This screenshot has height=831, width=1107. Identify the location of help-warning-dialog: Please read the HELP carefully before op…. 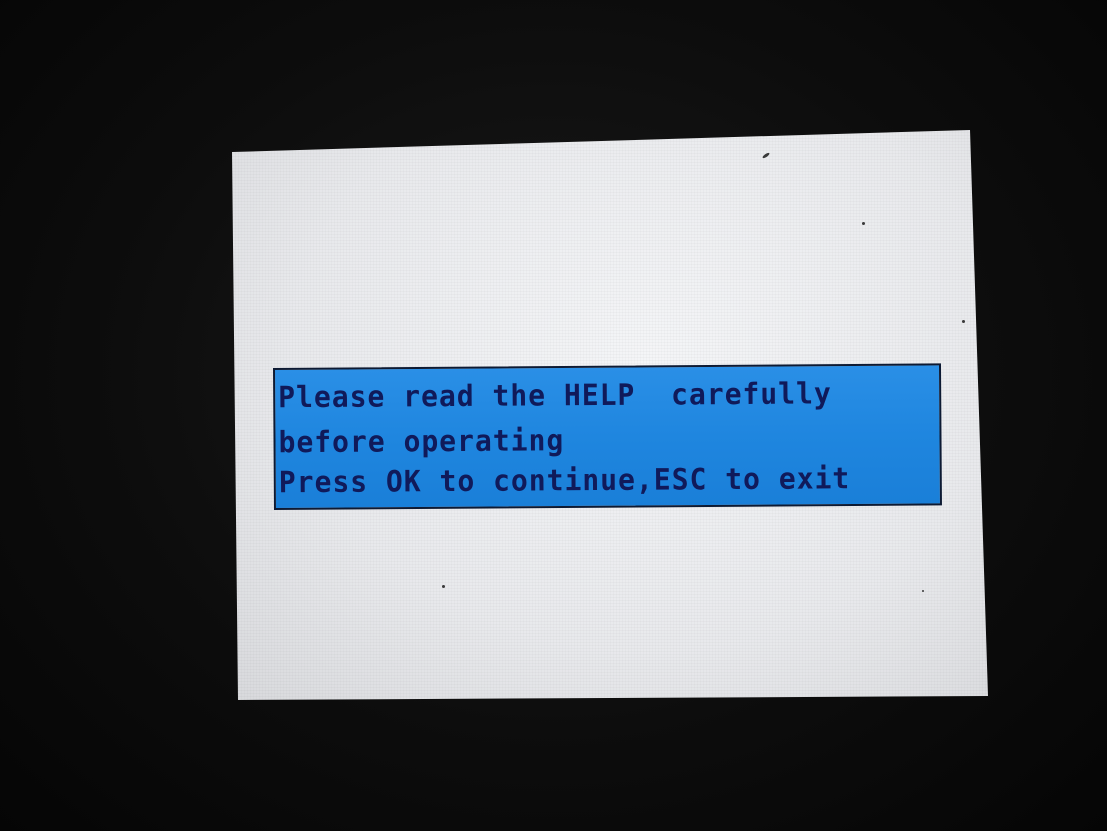
(607, 436).